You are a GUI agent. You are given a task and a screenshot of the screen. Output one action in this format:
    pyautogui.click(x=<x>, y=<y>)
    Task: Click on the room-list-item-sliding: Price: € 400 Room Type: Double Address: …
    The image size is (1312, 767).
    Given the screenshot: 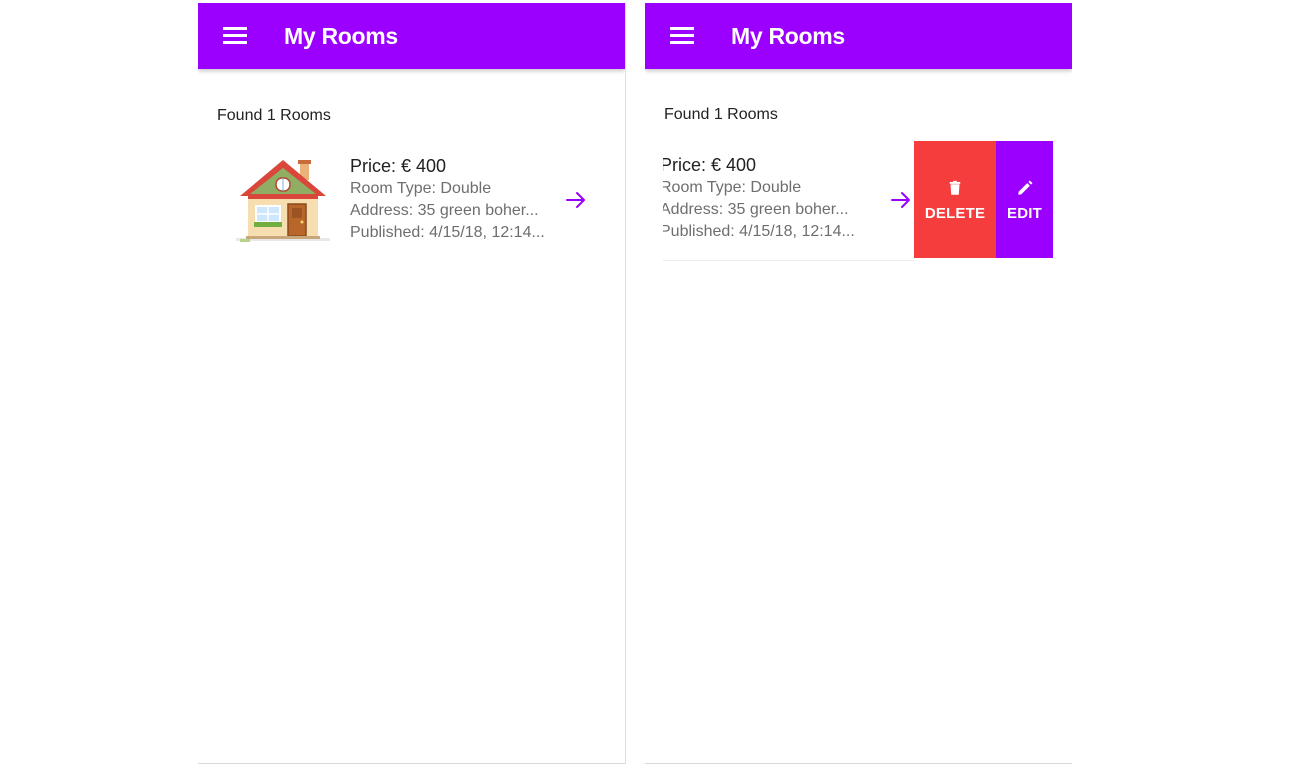 What is the action you would take?
    pyautogui.click(x=858, y=200)
    